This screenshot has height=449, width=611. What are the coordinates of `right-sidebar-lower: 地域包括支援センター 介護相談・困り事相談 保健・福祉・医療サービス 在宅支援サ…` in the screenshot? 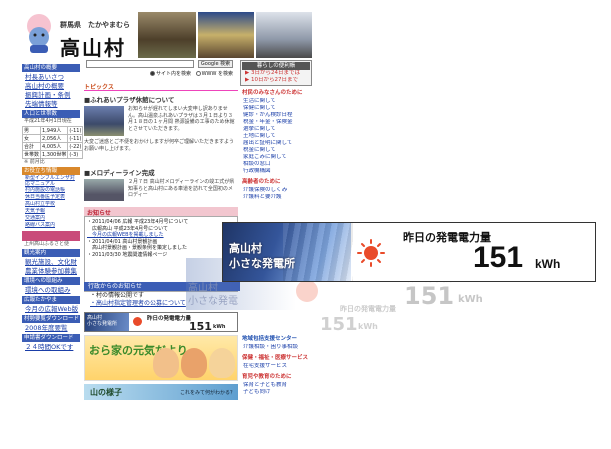 It's located at (276, 364).